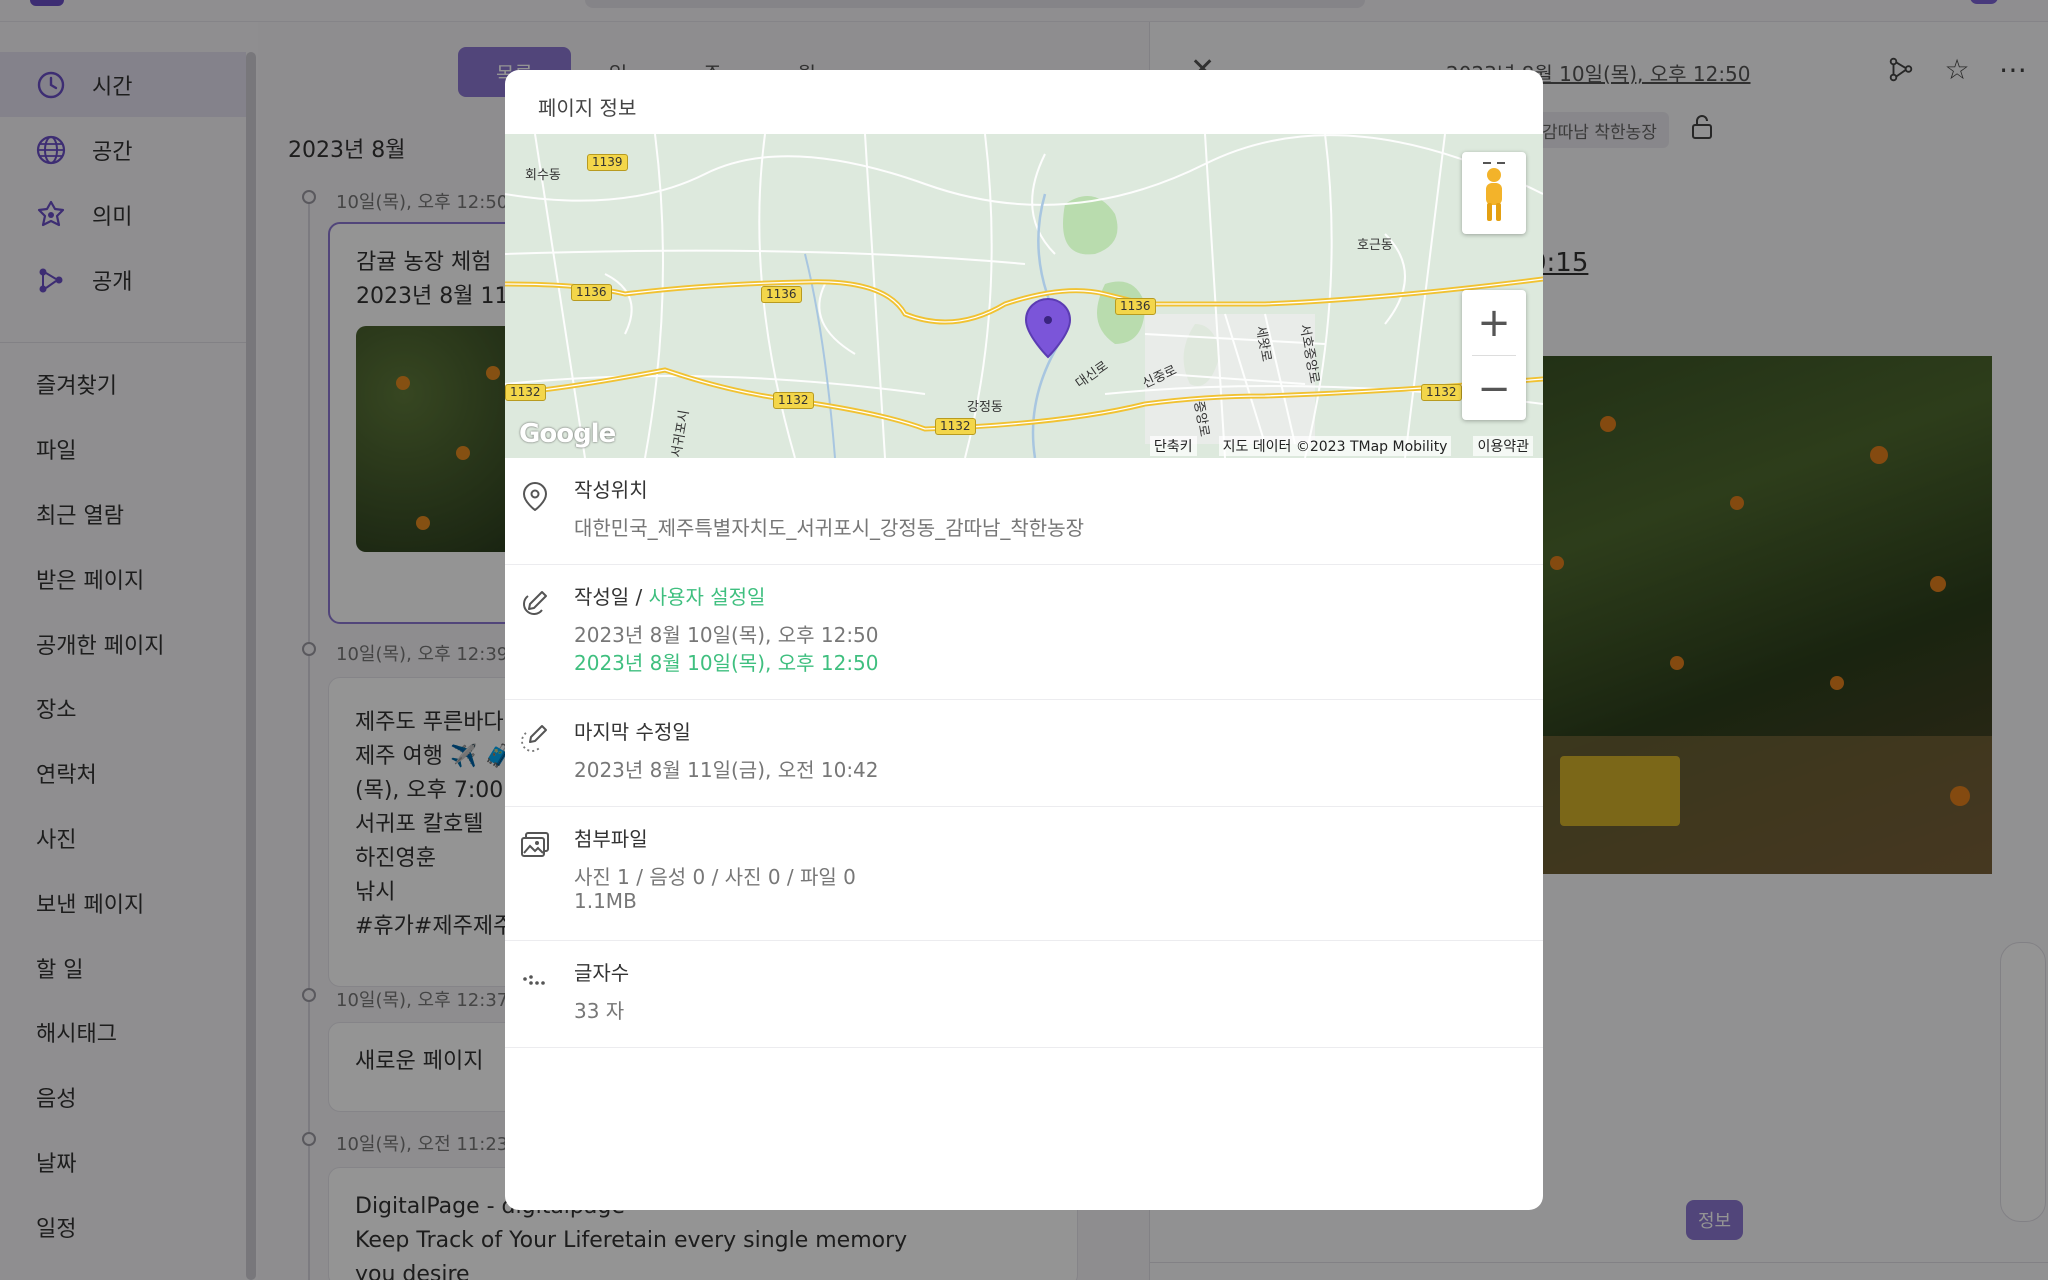 This screenshot has width=2048, height=1280. Describe the element at coordinates (1375, 245) in the screenshot. I see `map-place-label: 호근동` at that location.